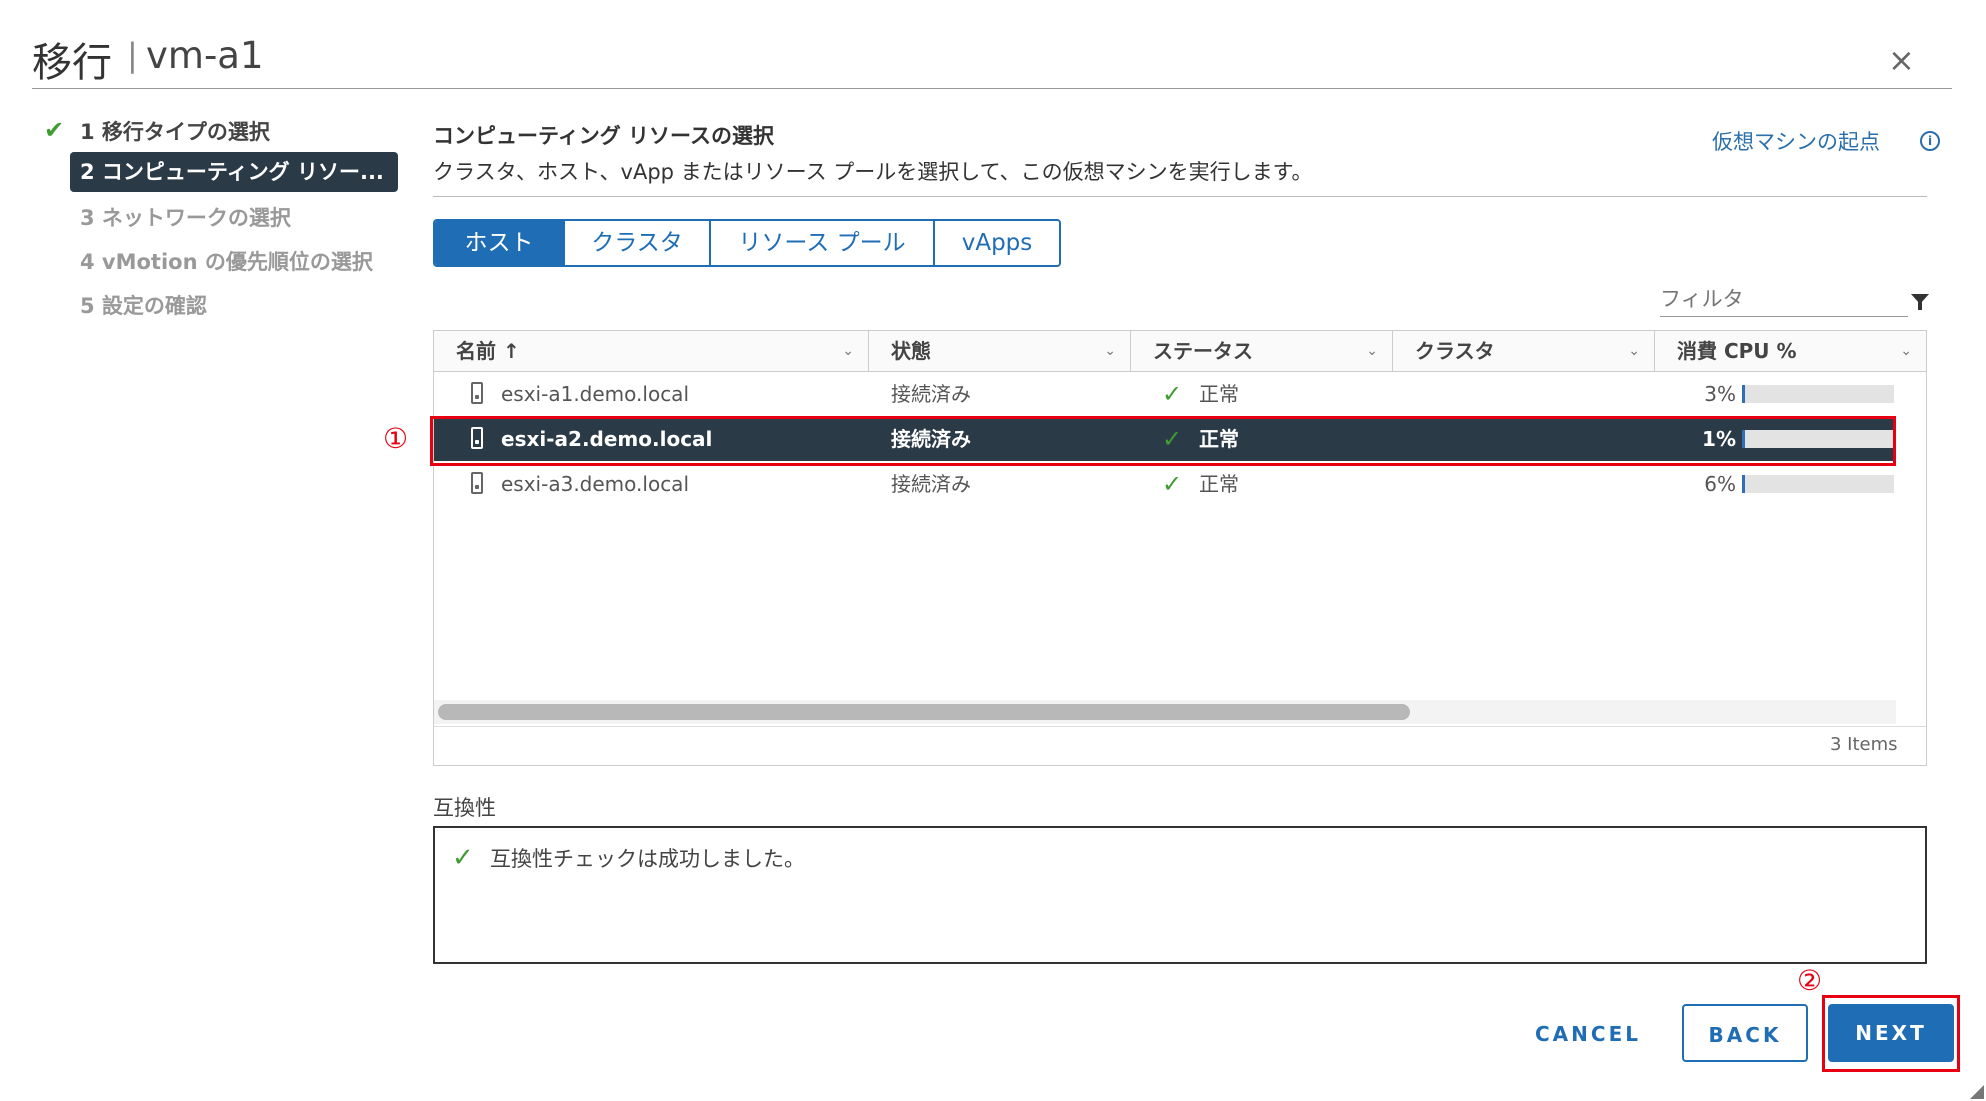  I want to click on column-header-state-label: 状態, so click(911, 351).